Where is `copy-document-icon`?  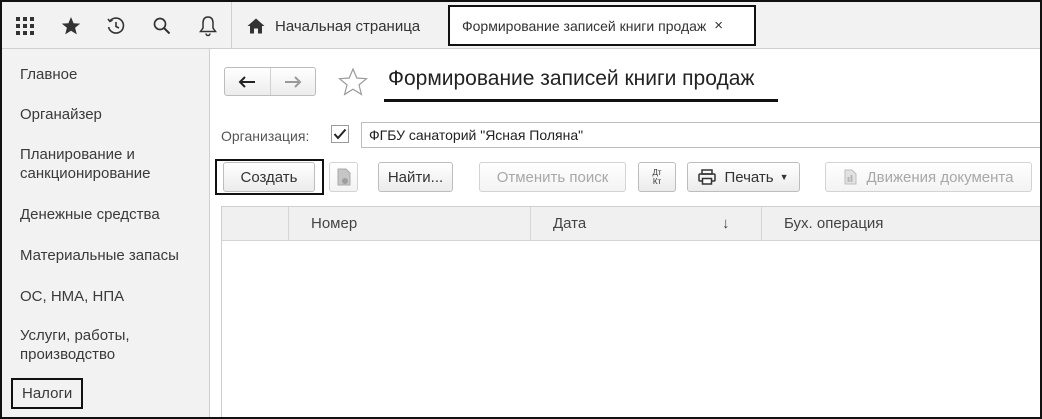
copy-document-icon is located at coordinates (343, 177).